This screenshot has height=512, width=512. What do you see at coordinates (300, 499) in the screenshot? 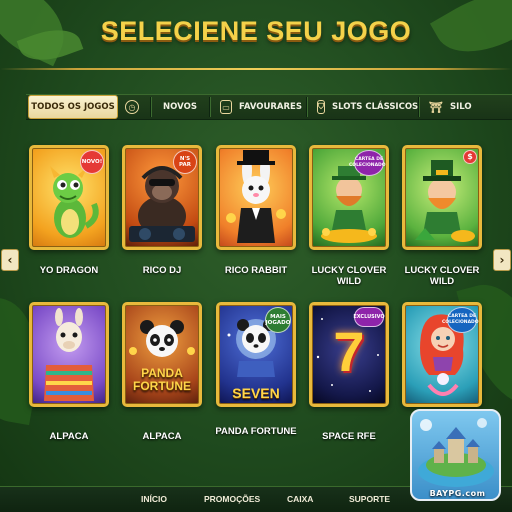
I see `nav-cashier: CAIXA` at bounding box center [300, 499].